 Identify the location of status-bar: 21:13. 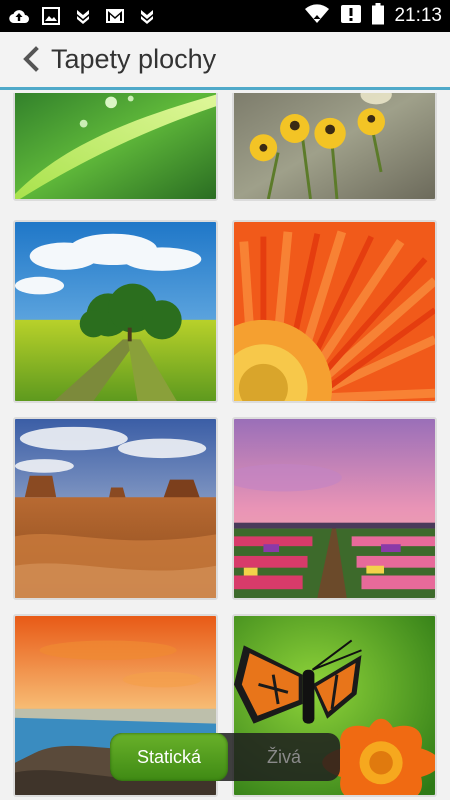
(225, 16).